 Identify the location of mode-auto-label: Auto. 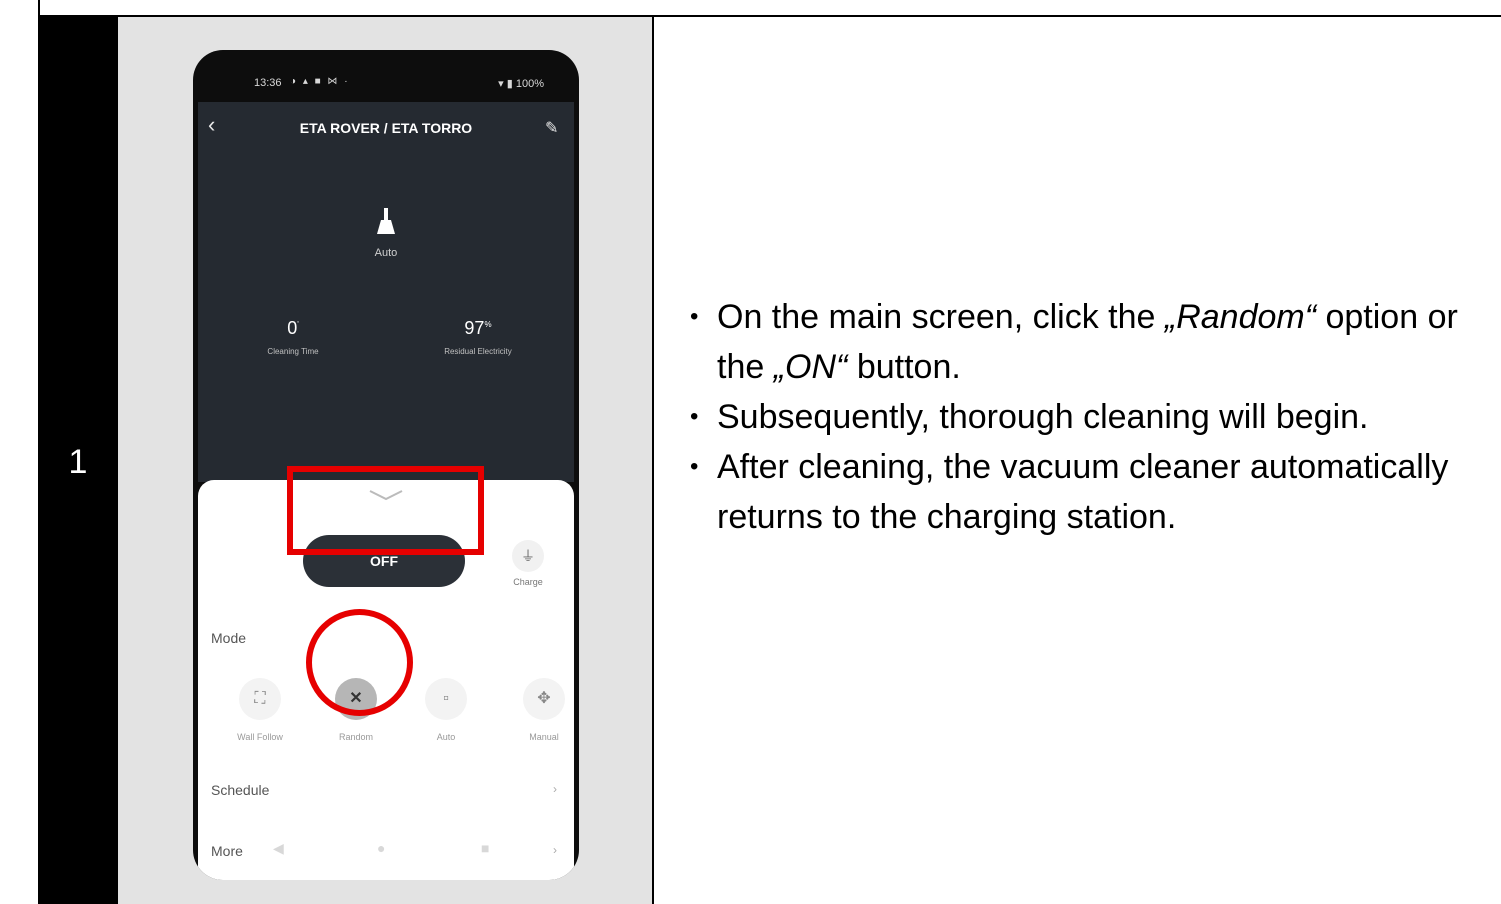
(446, 737).